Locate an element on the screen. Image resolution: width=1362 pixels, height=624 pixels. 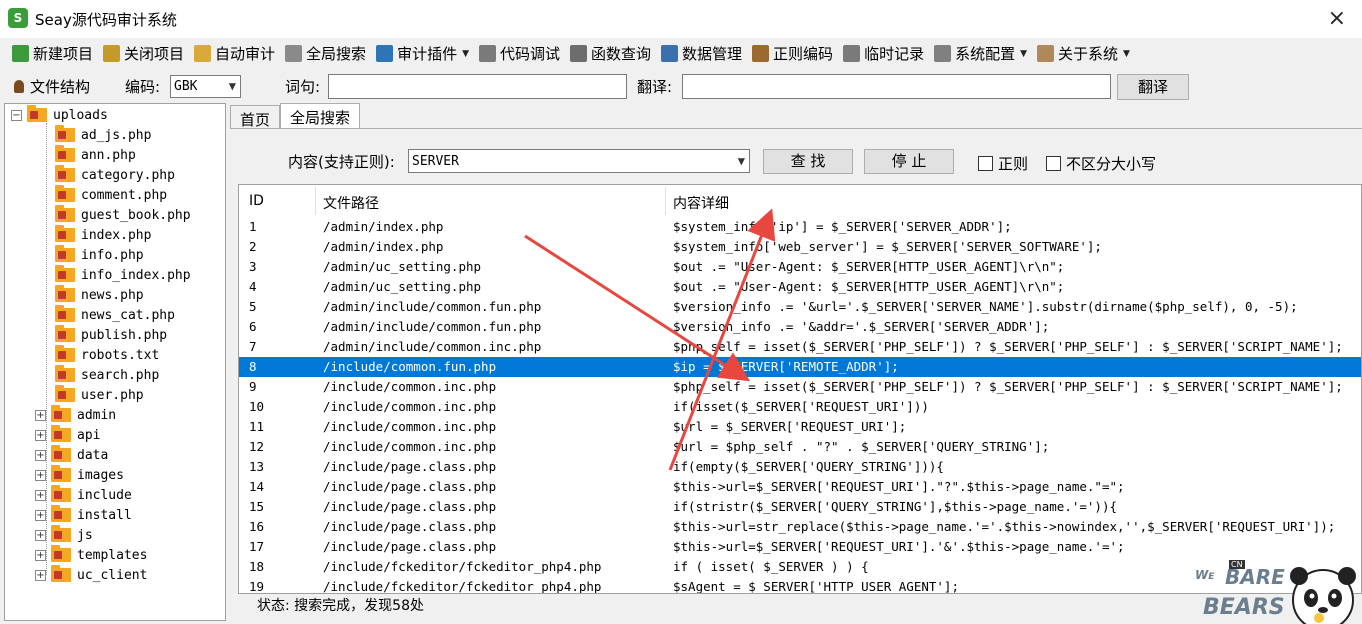
function-query-icon is located at coordinates (579, 53).